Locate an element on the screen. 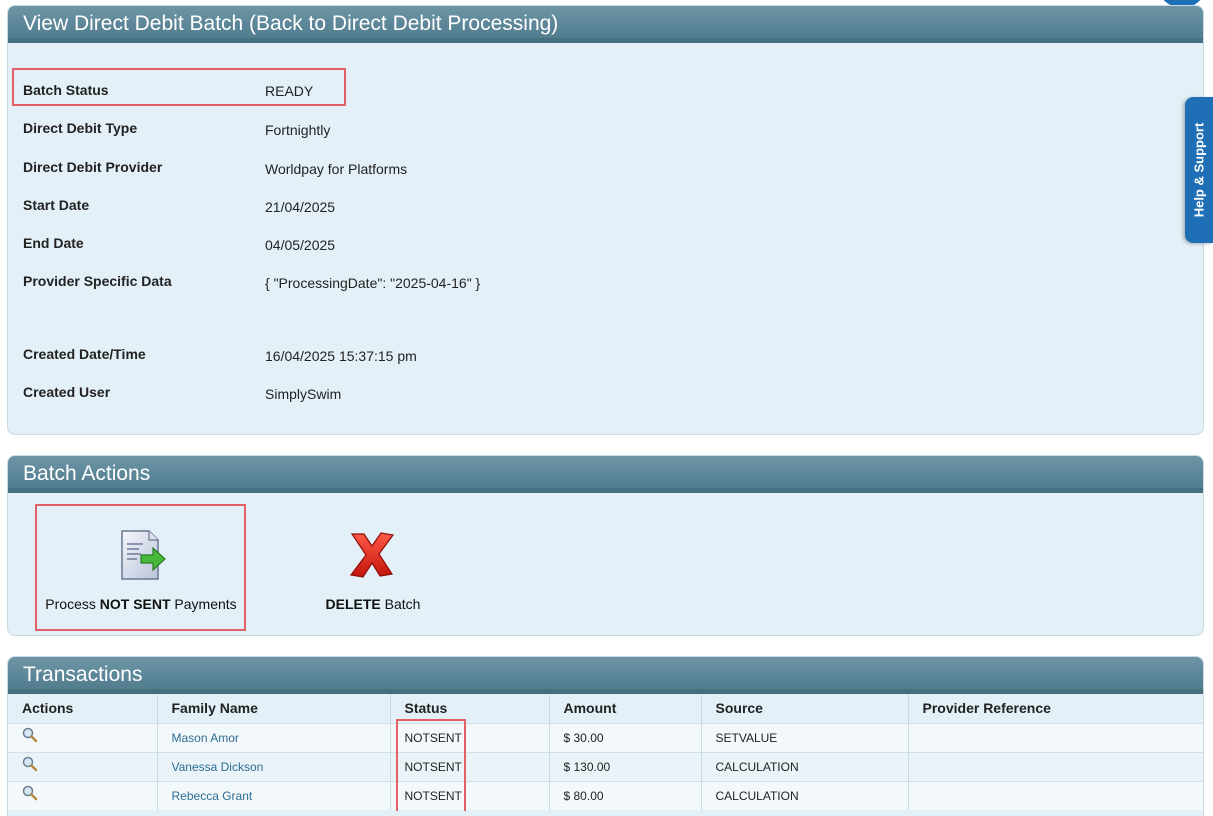  column-header-actions: Actions is located at coordinates (83, 708).